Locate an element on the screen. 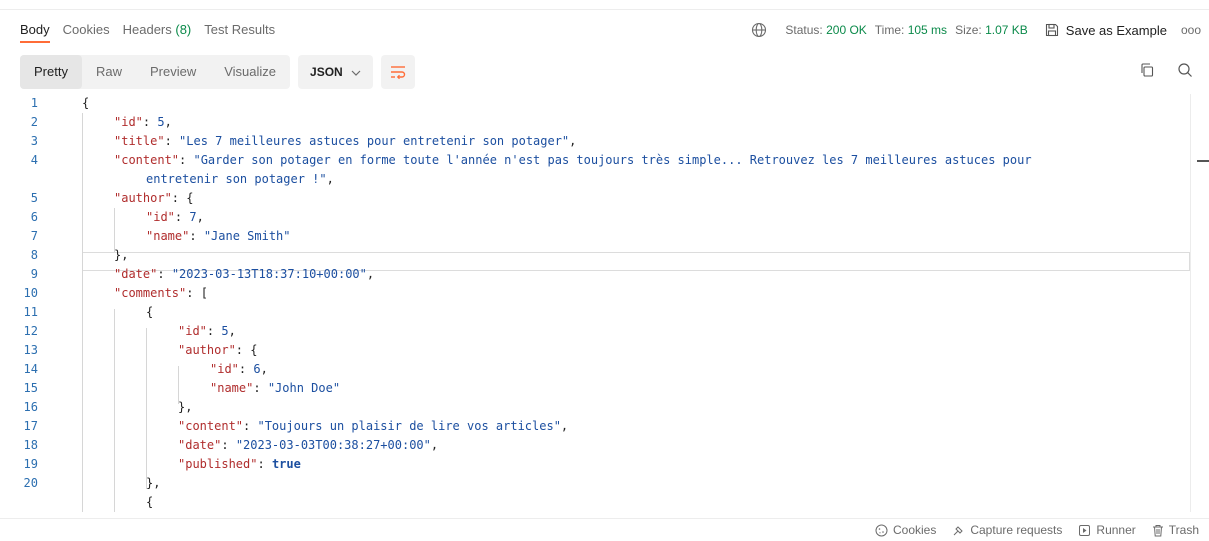 This screenshot has width=1209, height=541. tab-body: Body is located at coordinates (35, 30).